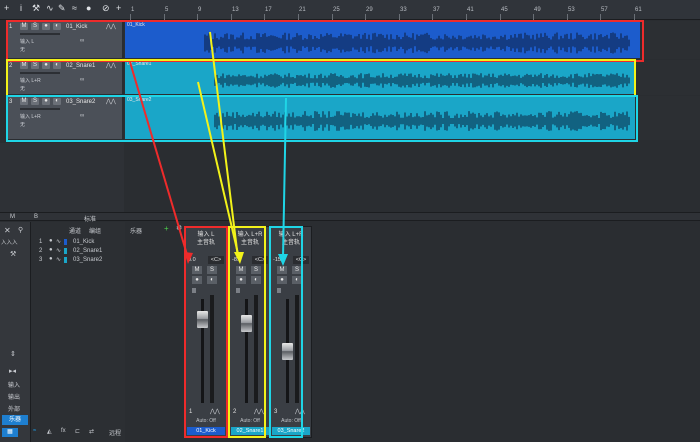 This screenshot has height=442, width=700. I want to click on channel-name: 02_Snare1, so click(88, 251).